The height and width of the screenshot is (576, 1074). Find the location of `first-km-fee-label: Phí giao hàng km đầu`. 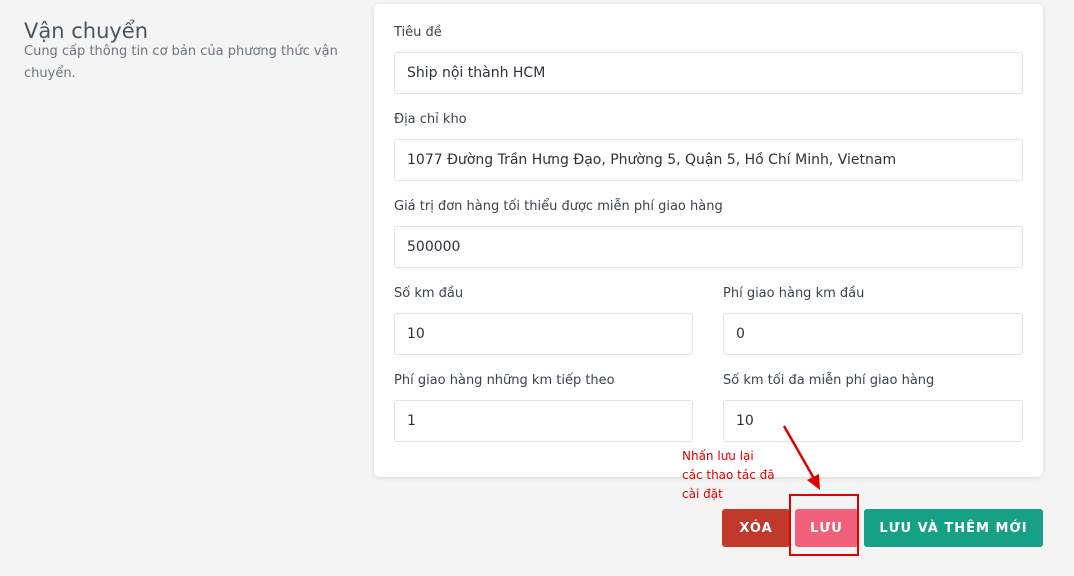

first-km-fee-label: Phí giao hàng km đầu is located at coordinates (794, 293).